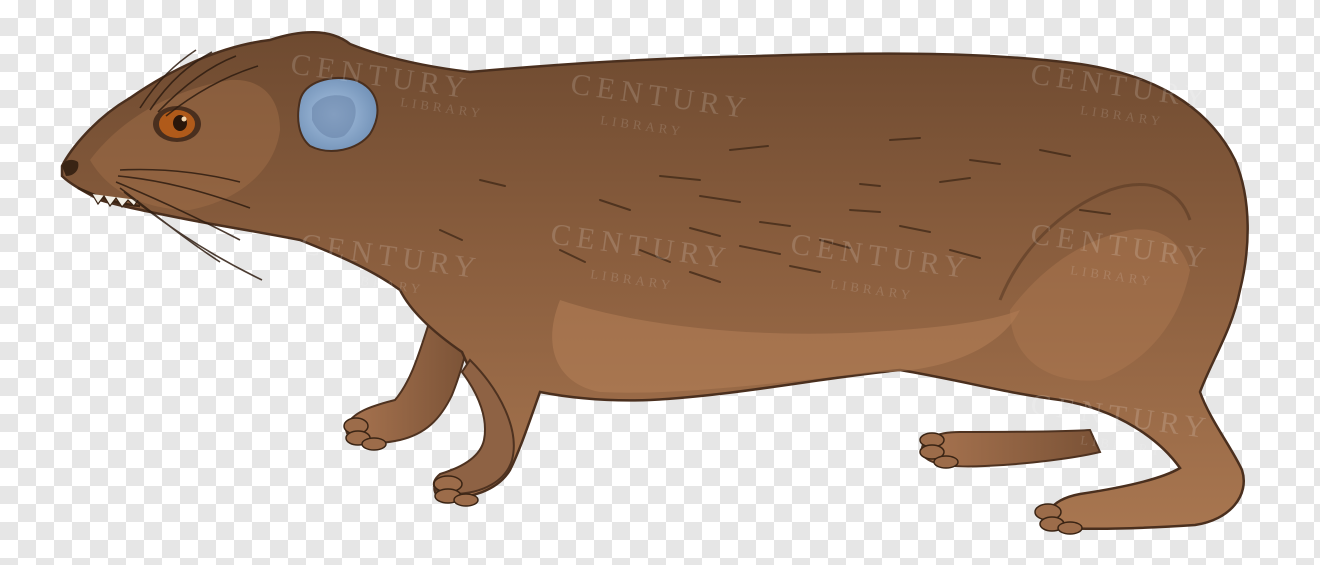 The width and height of the screenshot is (1320, 565). I want to click on eye-highlight, so click(184, 119).